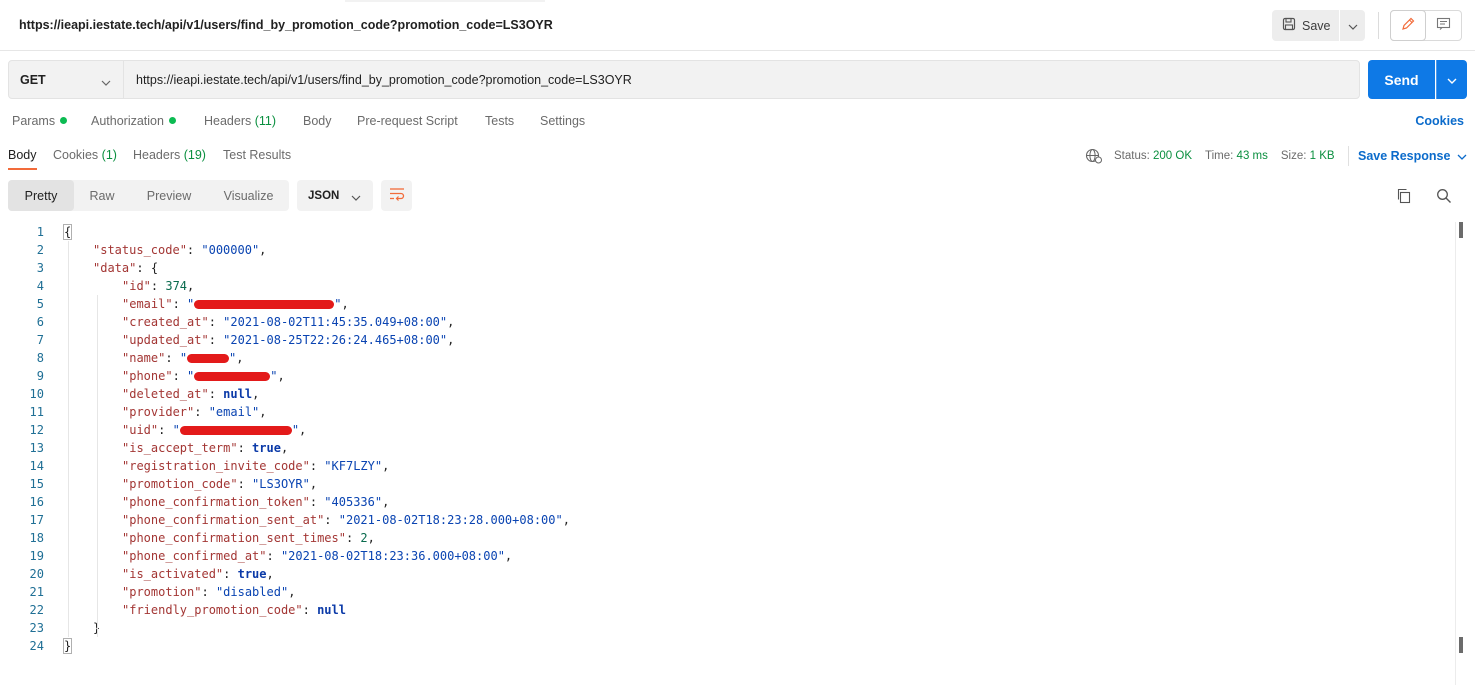 Image resolution: width=1475 pixels, height=685 pixels. I want to click on globe-icon, so click(1094, 156).